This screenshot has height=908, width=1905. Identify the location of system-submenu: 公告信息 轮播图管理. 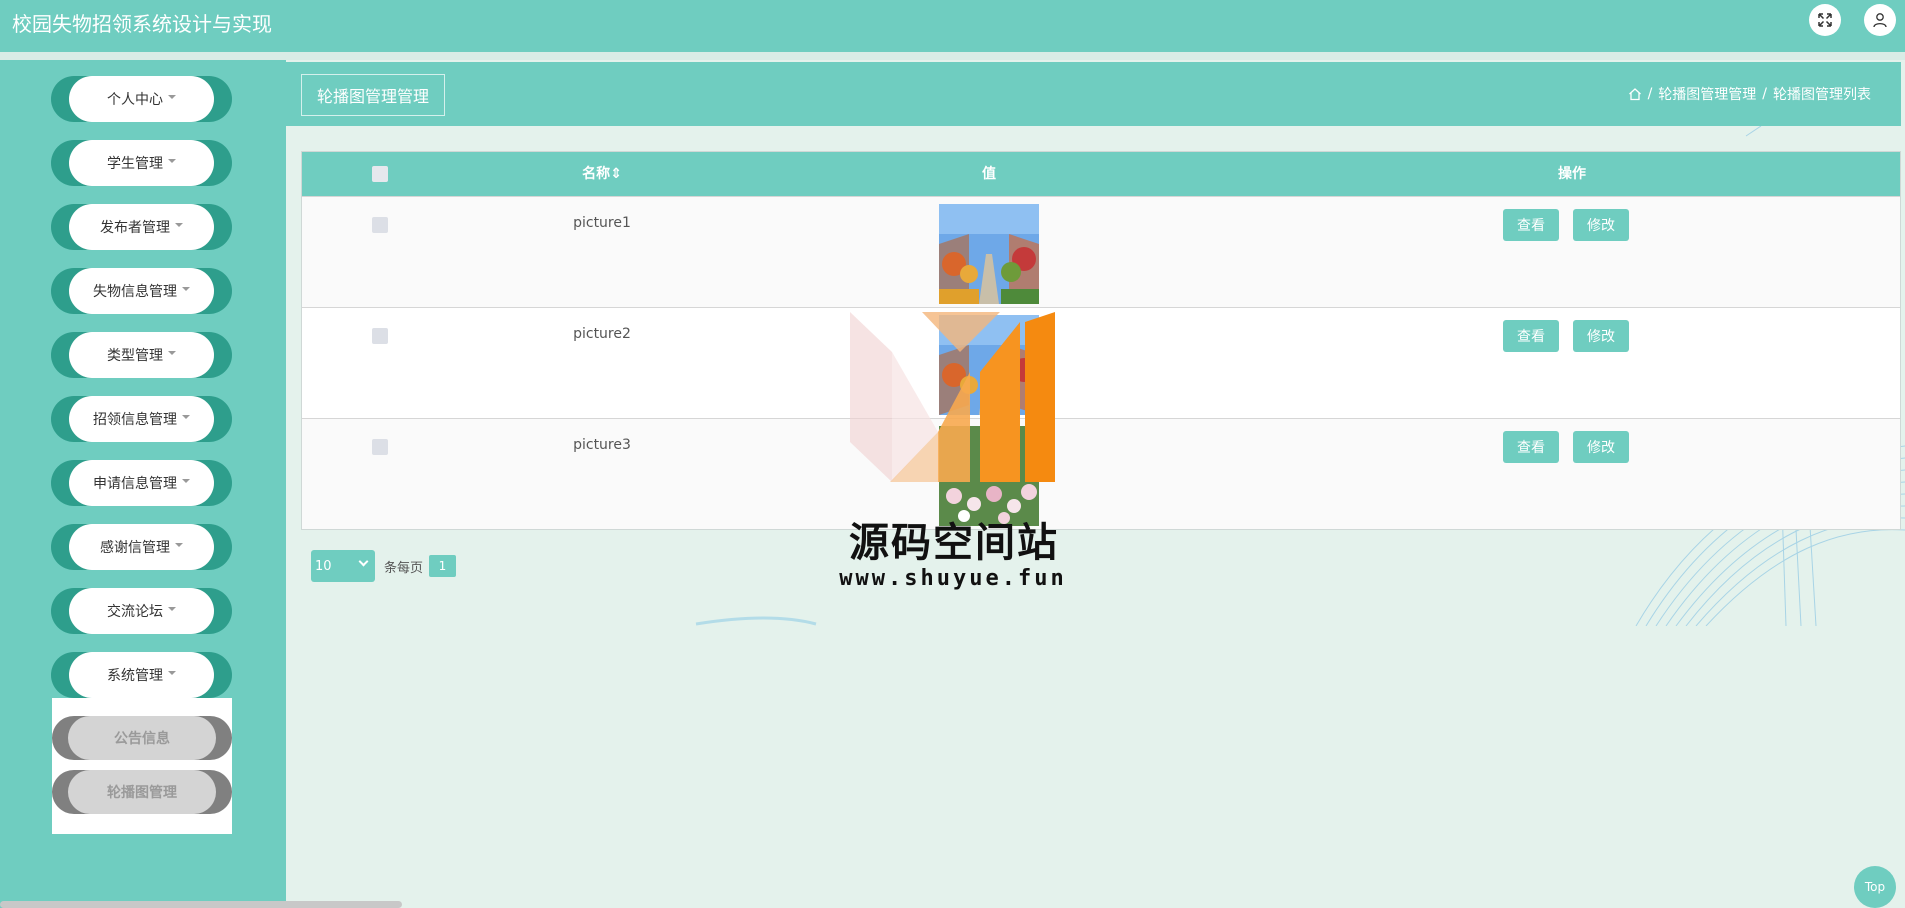
(142, 766).